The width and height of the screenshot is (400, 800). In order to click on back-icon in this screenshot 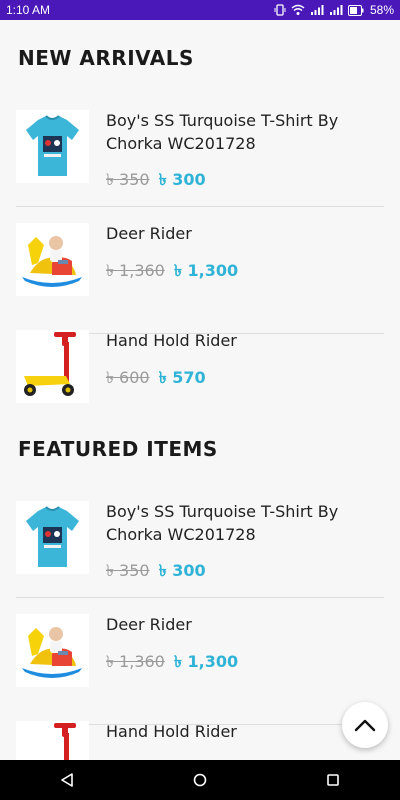, I will do `click(66, 780)`.